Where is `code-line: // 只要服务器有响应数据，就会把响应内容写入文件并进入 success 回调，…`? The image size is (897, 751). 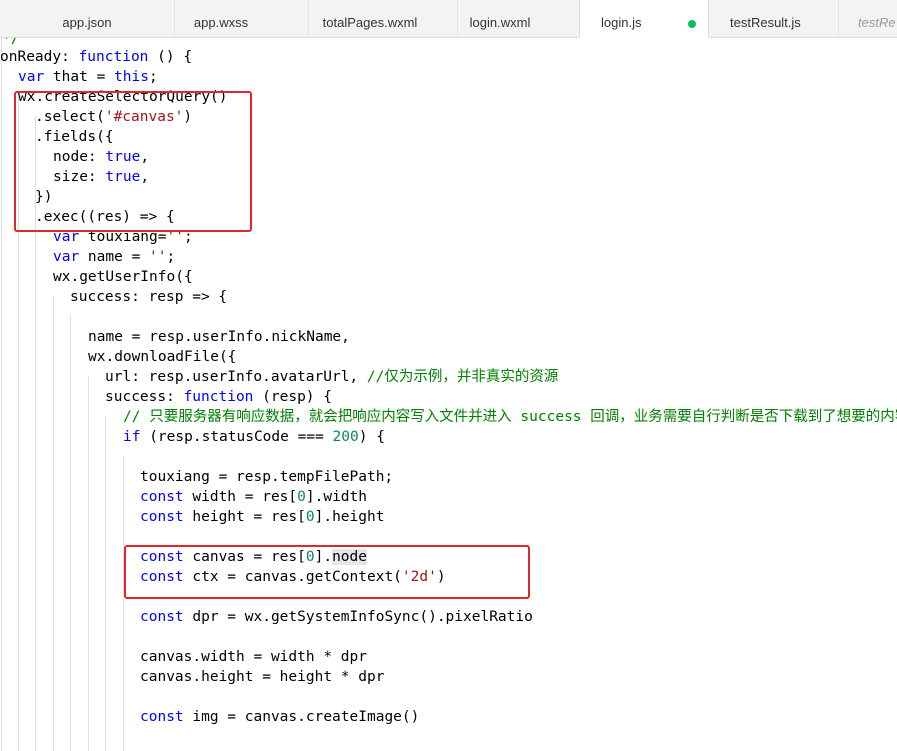 code-line: // 只要服务器有响应数据，就会把响应内容写入文件并进入 success 回调，… is located at coordinates (510, 417).